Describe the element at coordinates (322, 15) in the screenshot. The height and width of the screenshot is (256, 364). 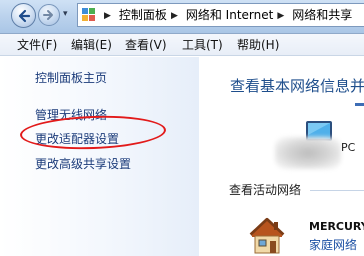
I see `breadcrumb-network-sharing: 网络和共享` at that location.